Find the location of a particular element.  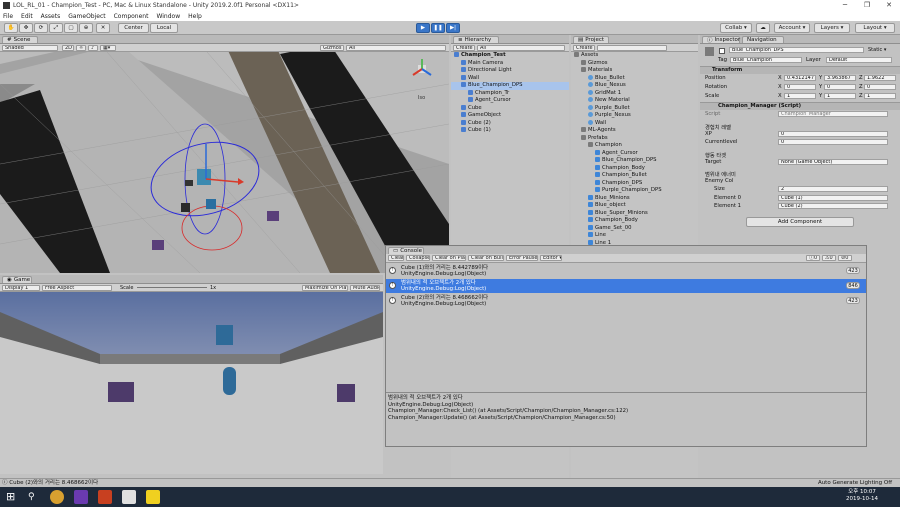

unity-taskbar-icon is located at coordinates (129, 497).